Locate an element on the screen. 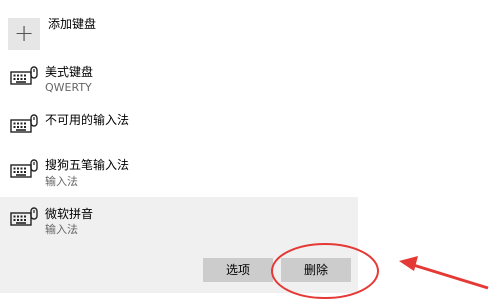 This screenshot has width=489, height=307. annotation-arrow is located at coordinates (444, 273).